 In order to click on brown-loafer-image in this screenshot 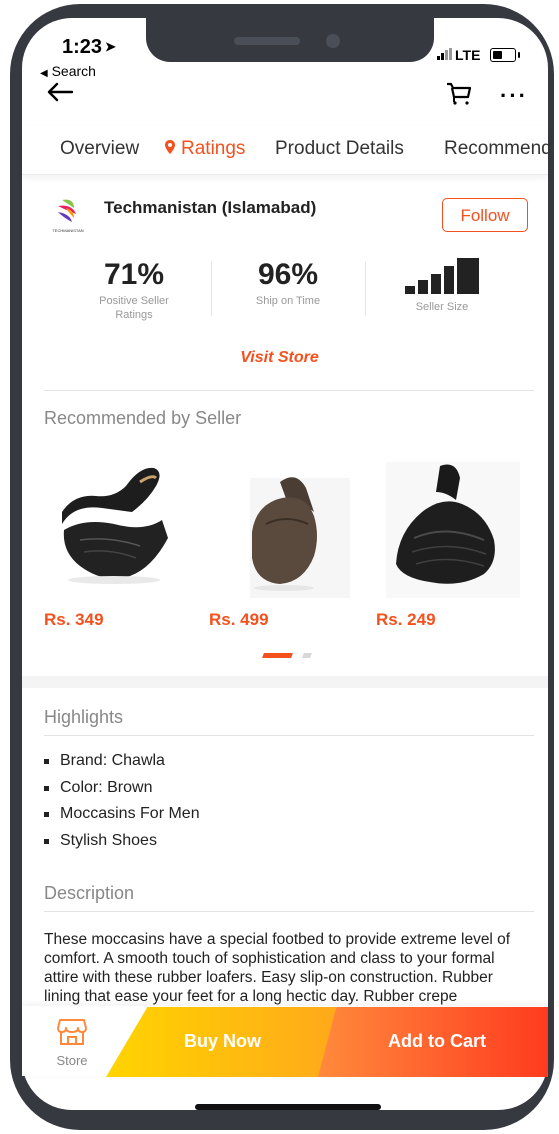, I will do `click(300, 537)`.